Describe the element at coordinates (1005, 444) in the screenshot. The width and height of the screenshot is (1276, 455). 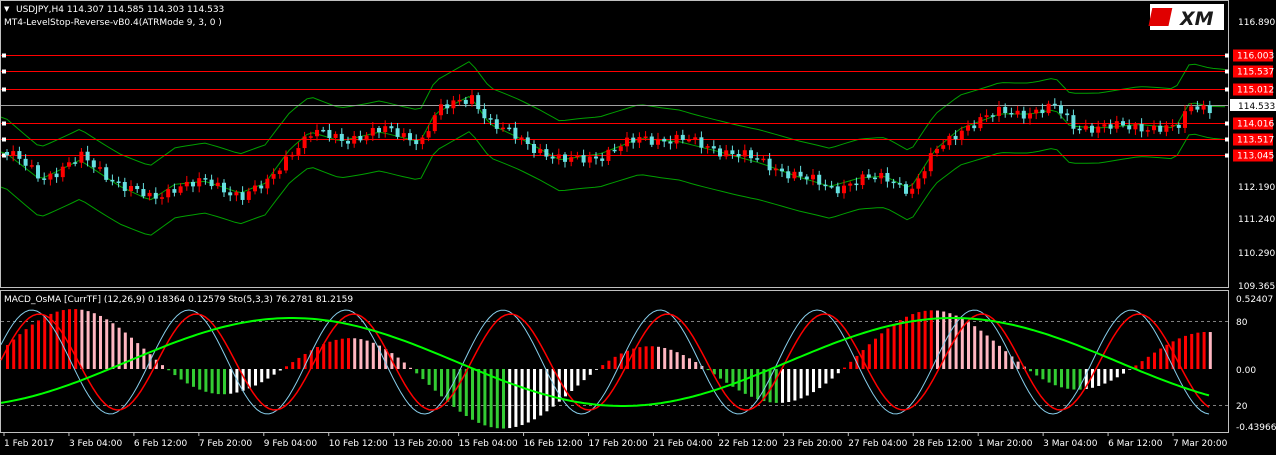
I see `time-label: 1 Mar 20:00` at that location.